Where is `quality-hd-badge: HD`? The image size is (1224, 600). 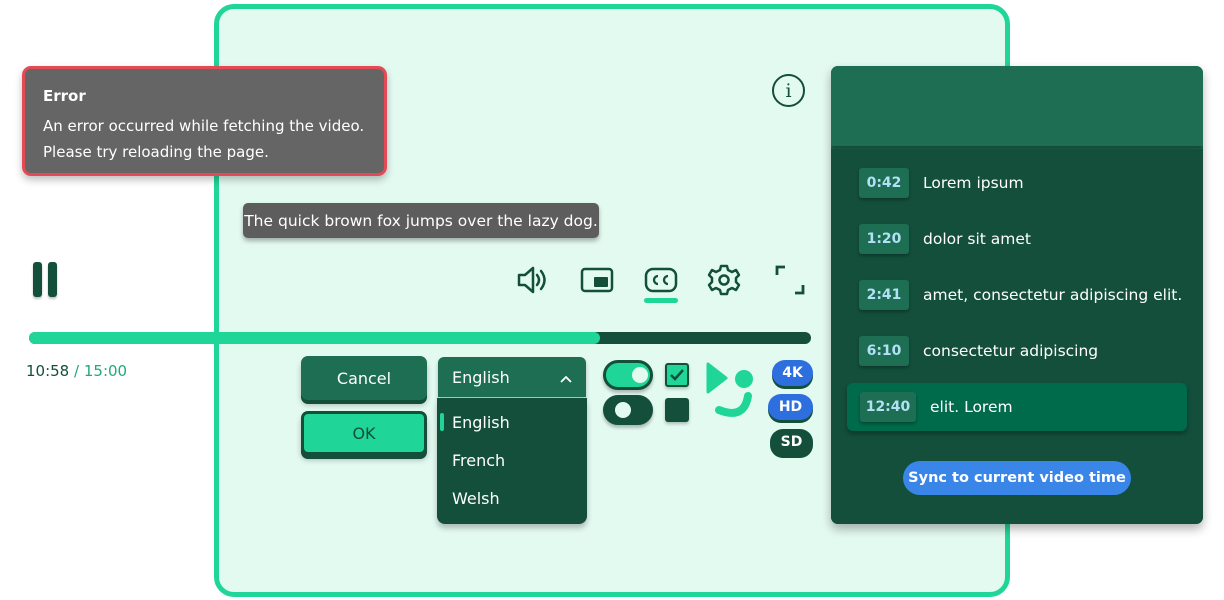
quality-hd-badge: HD is located at coordinates (790, 407).